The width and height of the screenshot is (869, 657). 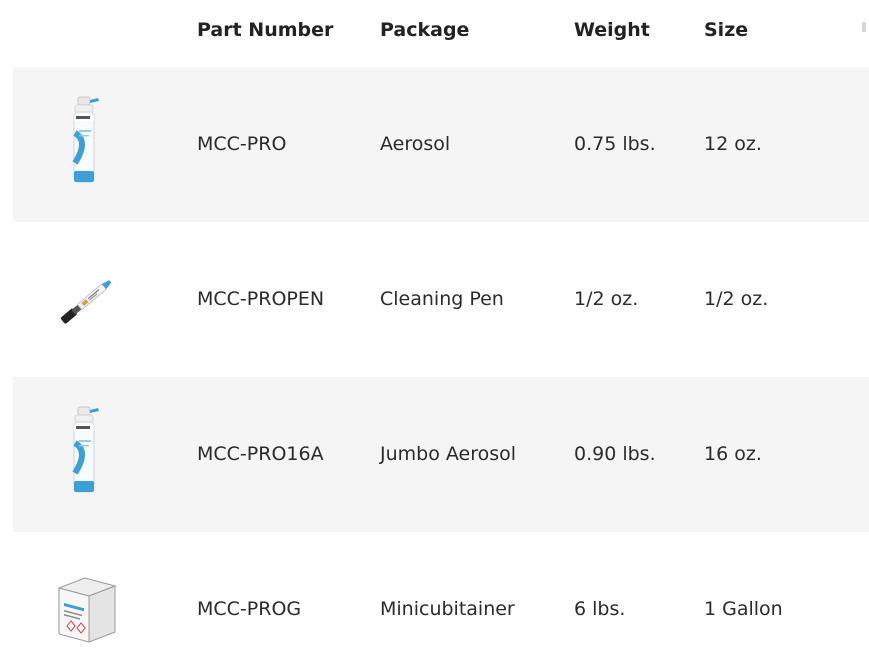 What do you see at coordinates (736, 299) in the screenshot?
I see `cell-size: 1/2 oz.` at bounding box center [736, 299].